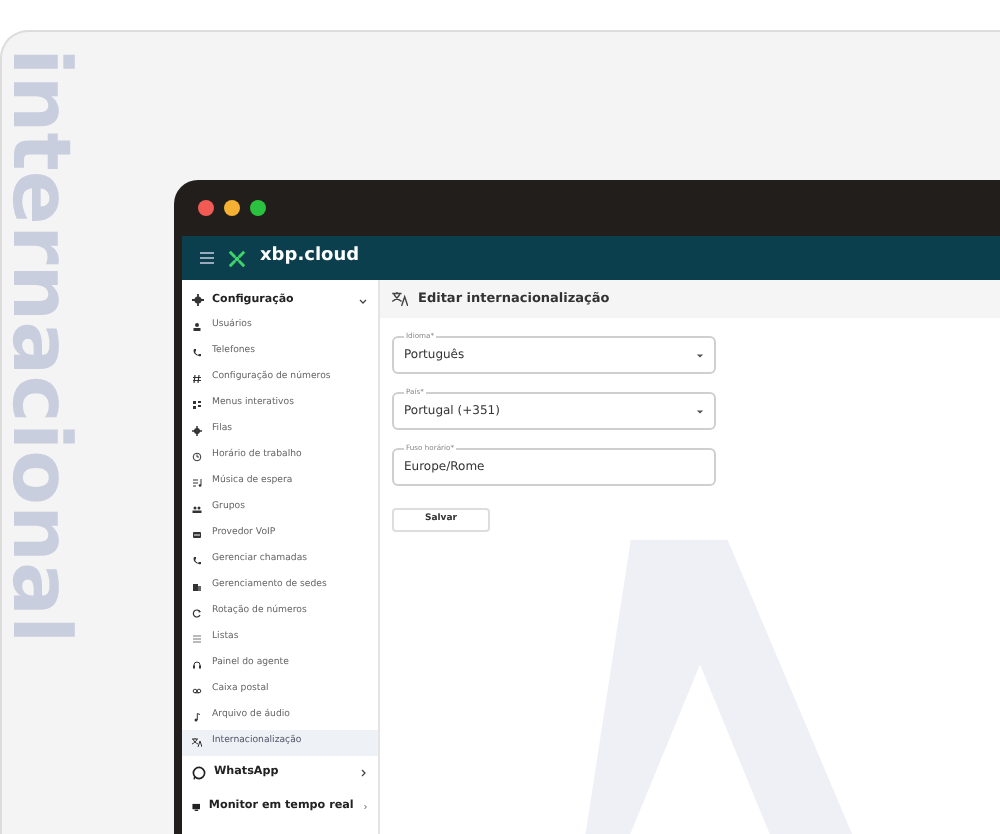 The height and width of the screenshot is (834, 1000). I want to click on headset-icon, so click(197, 665).